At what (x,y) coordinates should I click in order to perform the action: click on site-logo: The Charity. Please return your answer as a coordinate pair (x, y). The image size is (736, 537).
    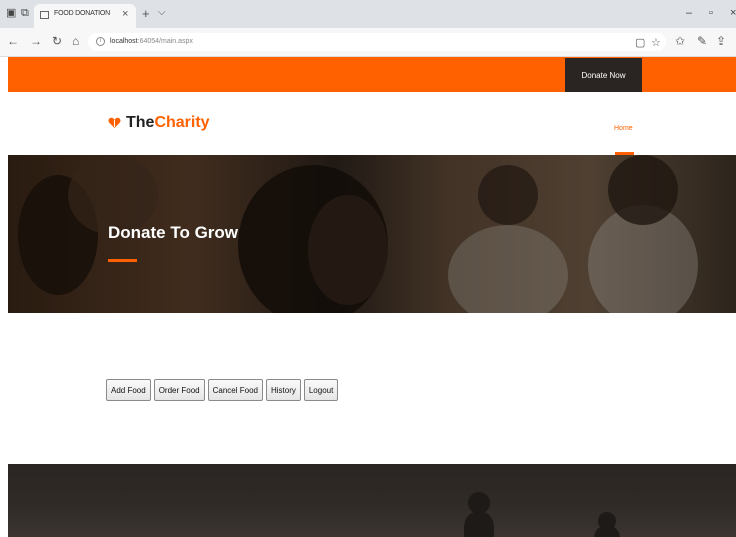
    Looking at the image, I should click on (159, 123).